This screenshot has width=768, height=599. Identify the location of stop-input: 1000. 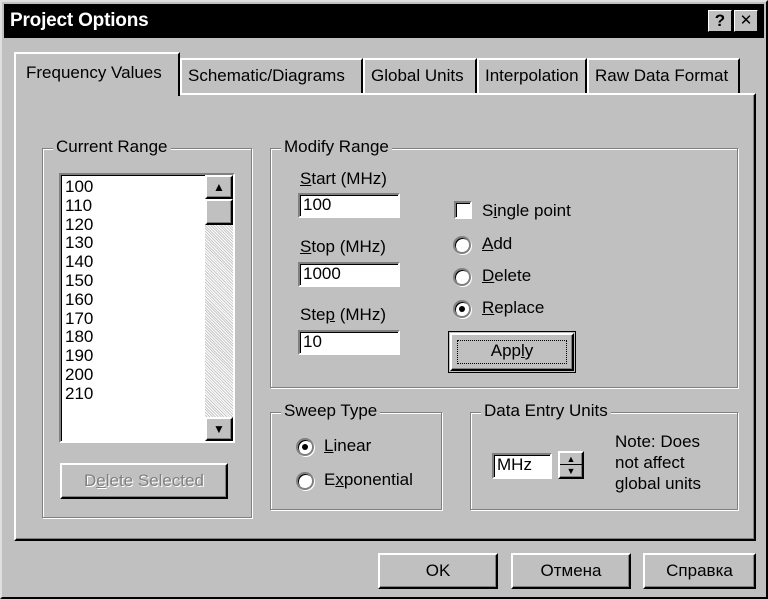
(349, 274).